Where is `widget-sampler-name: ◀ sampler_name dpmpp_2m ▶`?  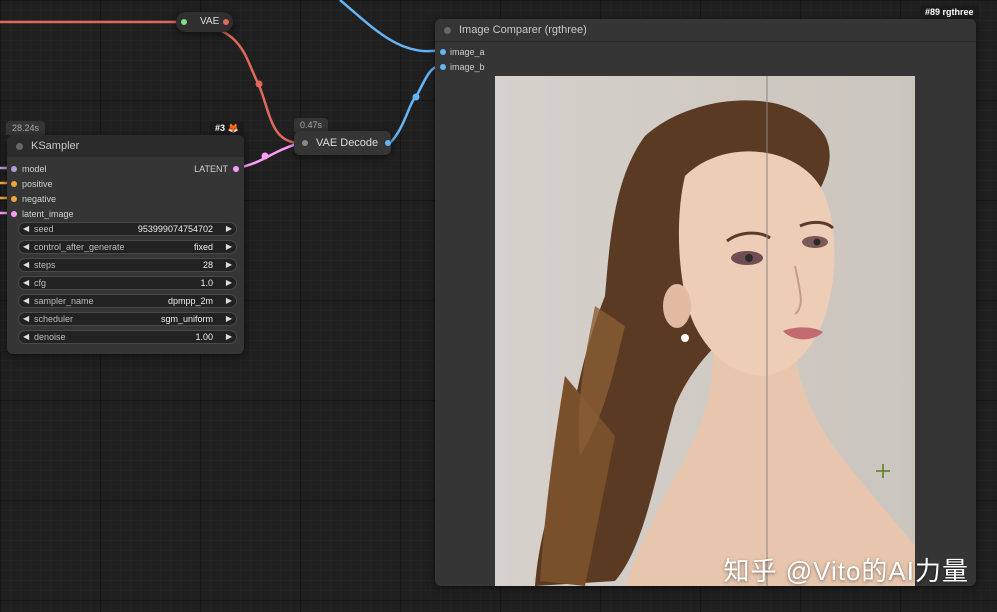 widget-sampler-name: ◀ sampler_name dpmpp_2m ▶ is located at coordinates (127, 301).